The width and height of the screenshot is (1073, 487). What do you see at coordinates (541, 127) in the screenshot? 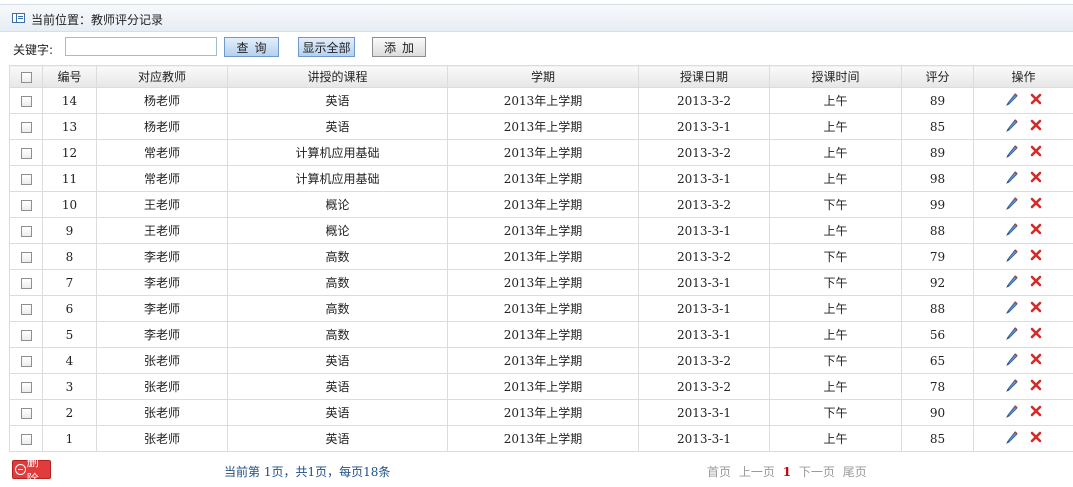
I see `table-row: 13杨老师英语2013年上学期2013-3-1上午85` at bounding box center [541, 127].